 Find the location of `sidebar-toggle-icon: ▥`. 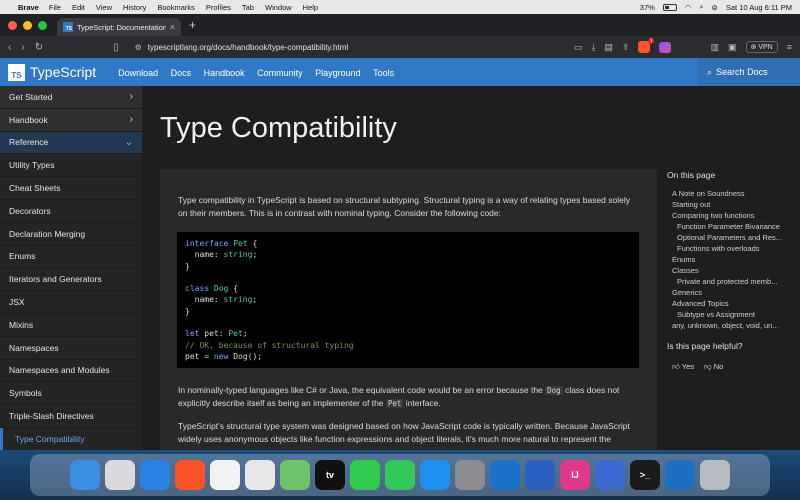

sidebar-toggle-icon: ▥ is located at coordinates (714, 47).